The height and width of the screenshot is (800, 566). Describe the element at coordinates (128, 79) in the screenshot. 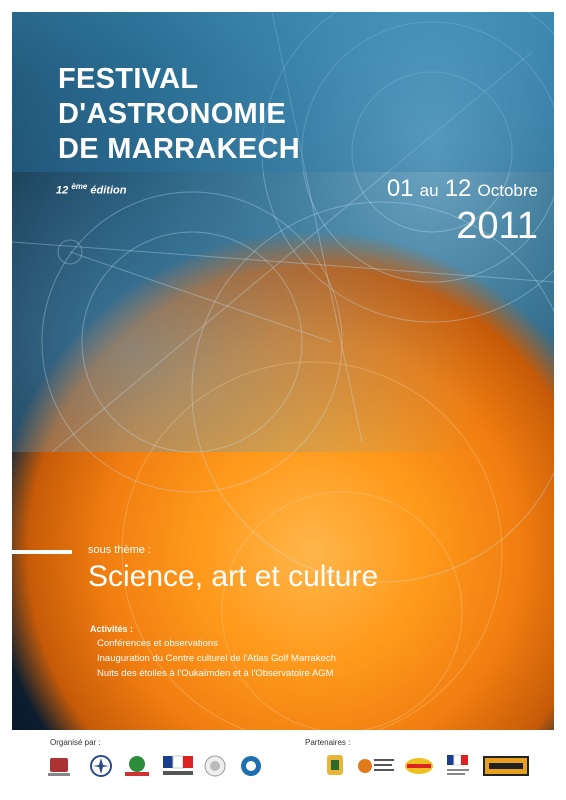

I see `title-line-1: FESTIVAL` at that location.